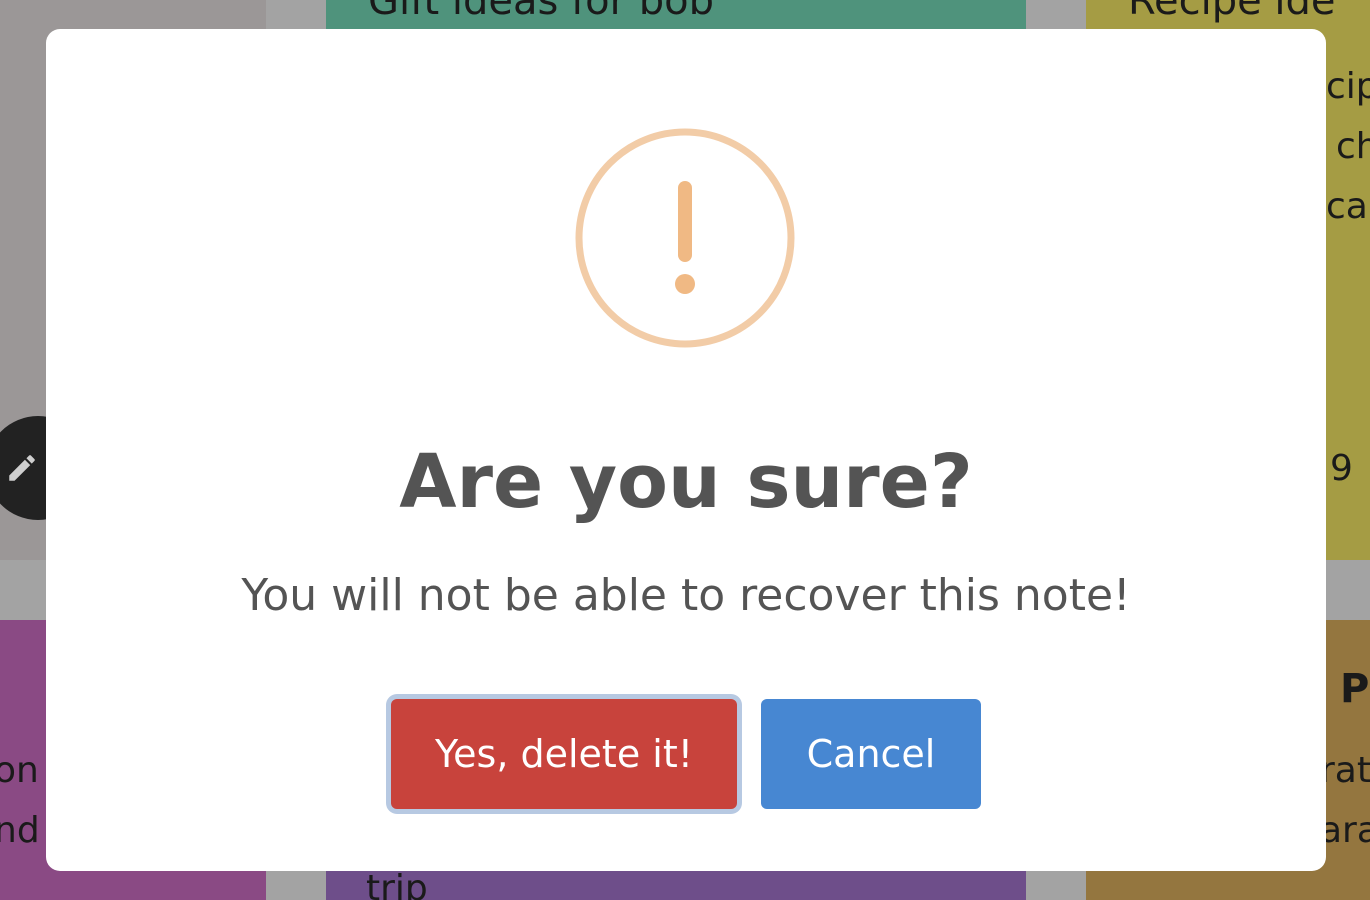 The height and width of the screenshot is (900, 1370). Describe the element at coordinates (22, 468) in the screenshot. I see `pencil-icon` at that location.